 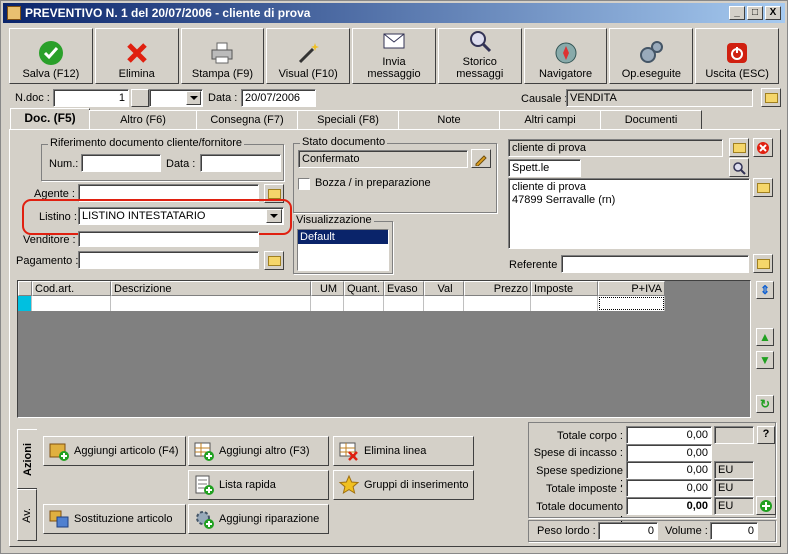 What do you see at coordinates (32, 98) in the screenshot?
I see `ndoc-label: N.doc :` at bounding box center [32, 98].